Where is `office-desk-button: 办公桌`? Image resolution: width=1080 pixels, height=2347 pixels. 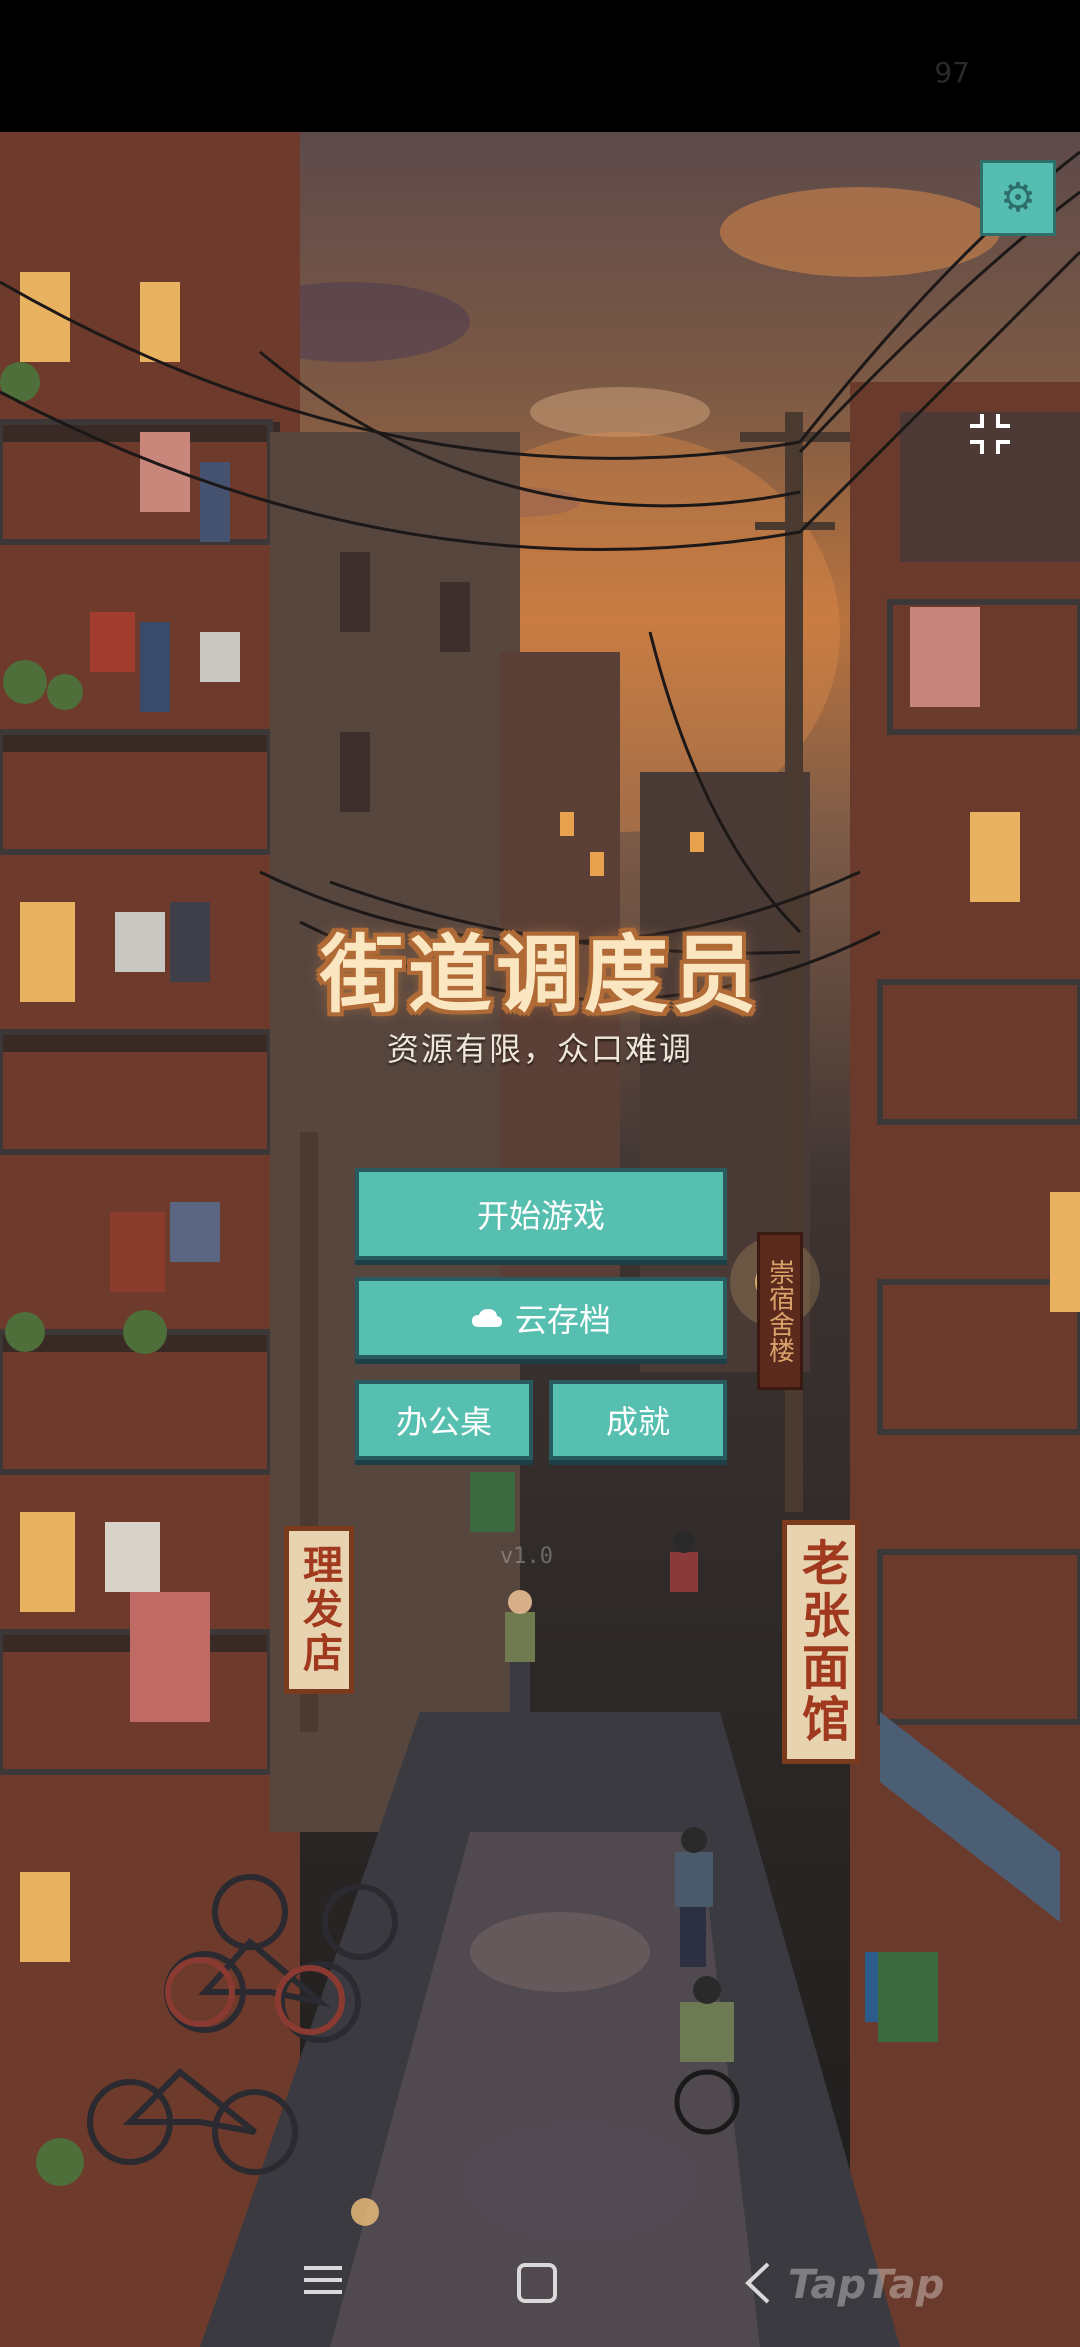 office-desk-button: 办公桌 is located at coordinates (444, 1420).